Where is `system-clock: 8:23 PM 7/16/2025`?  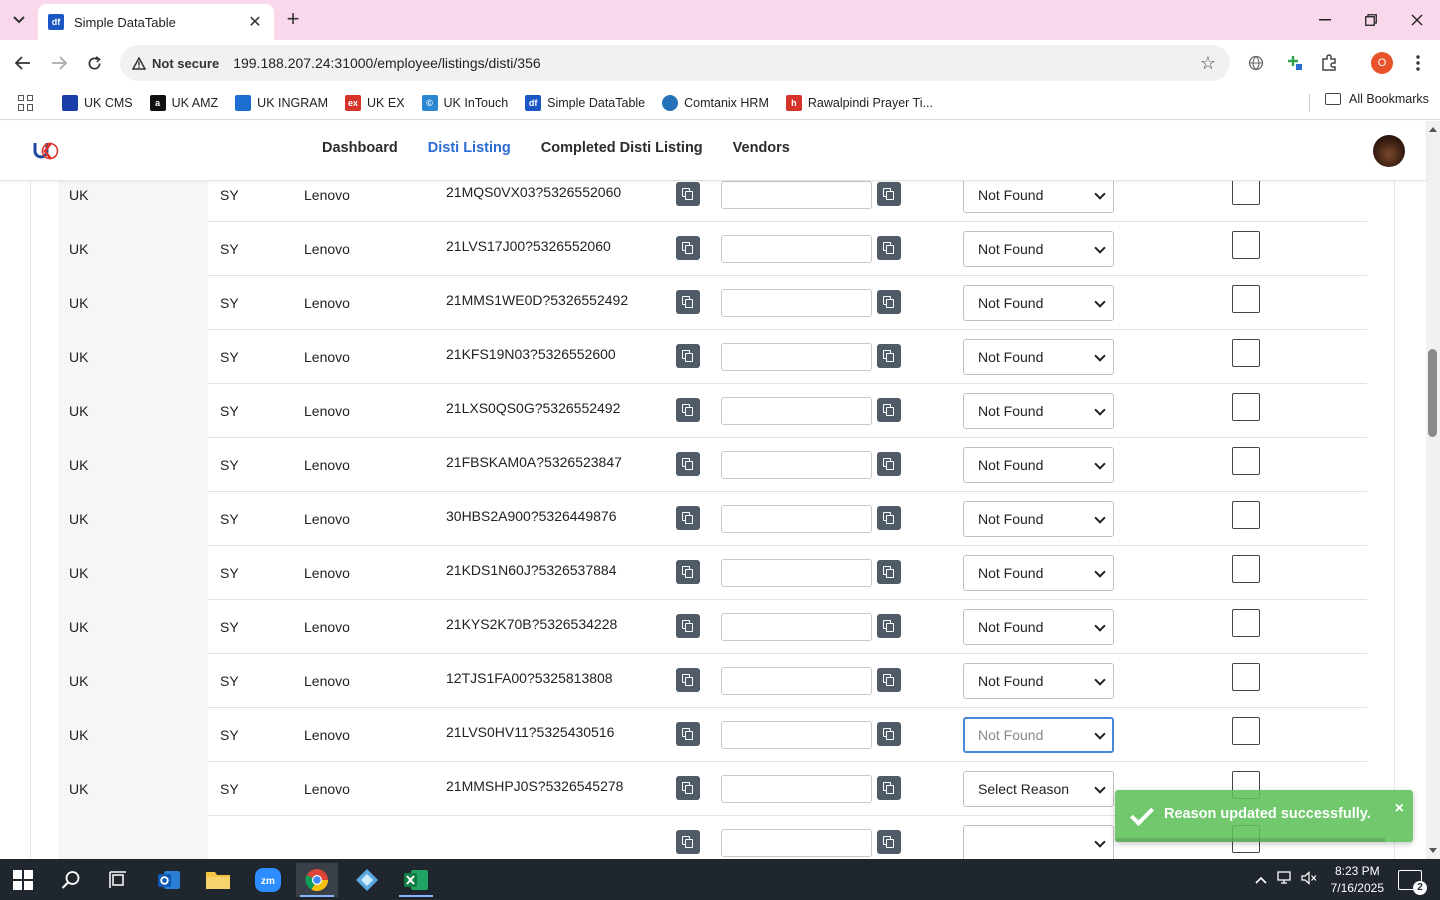
system-clock: 8:23 PM 7/16/2025 is located at coordinates (1357, 880).